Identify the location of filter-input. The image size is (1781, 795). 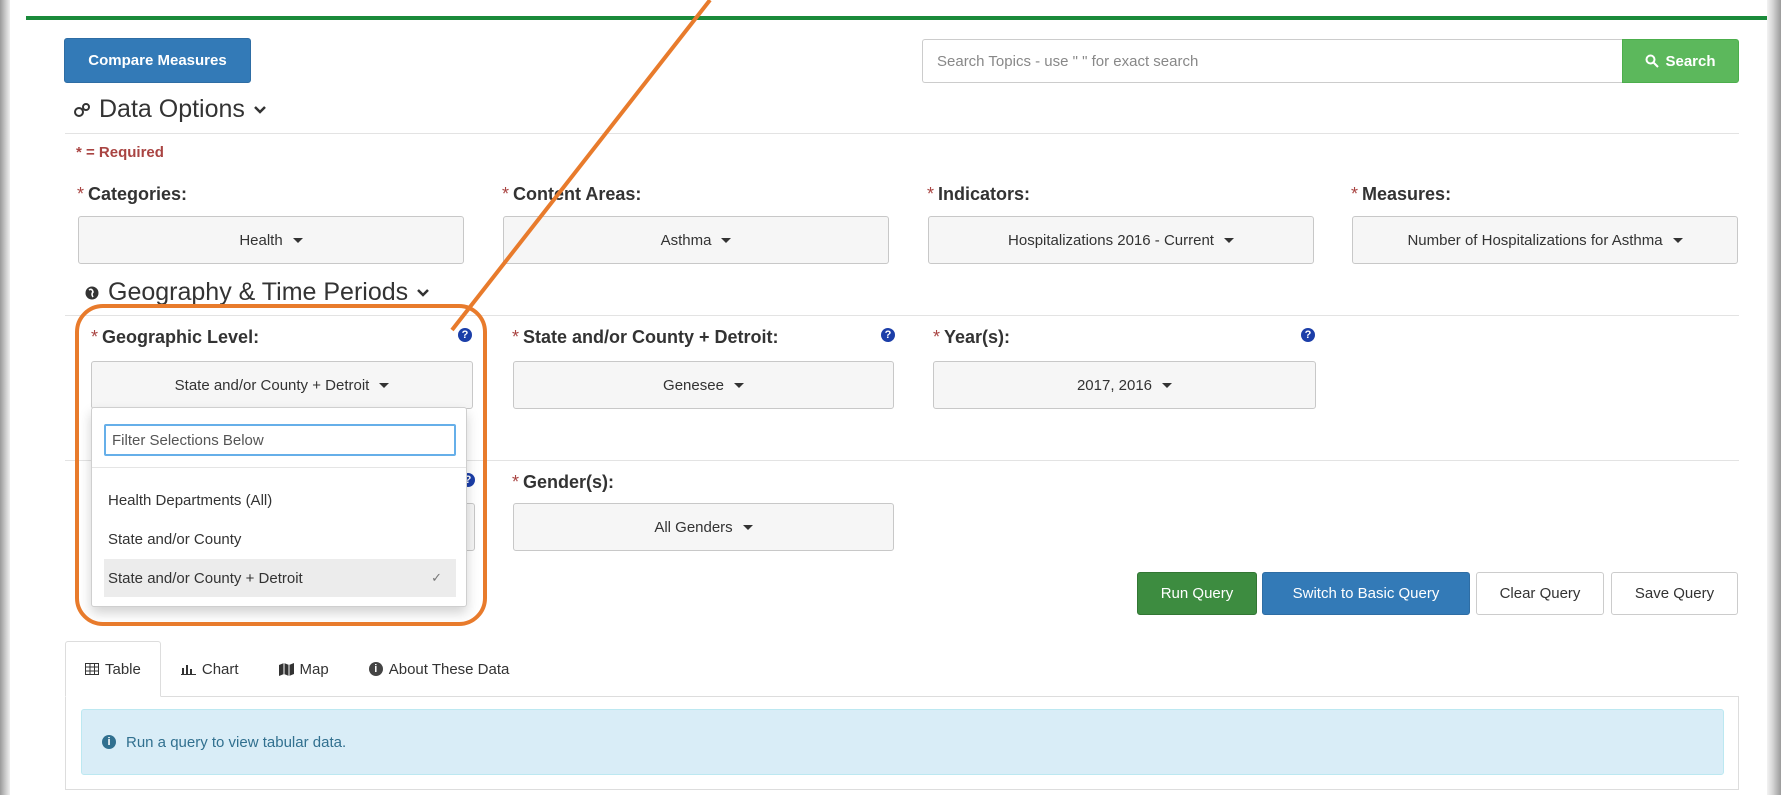
(280, 440).